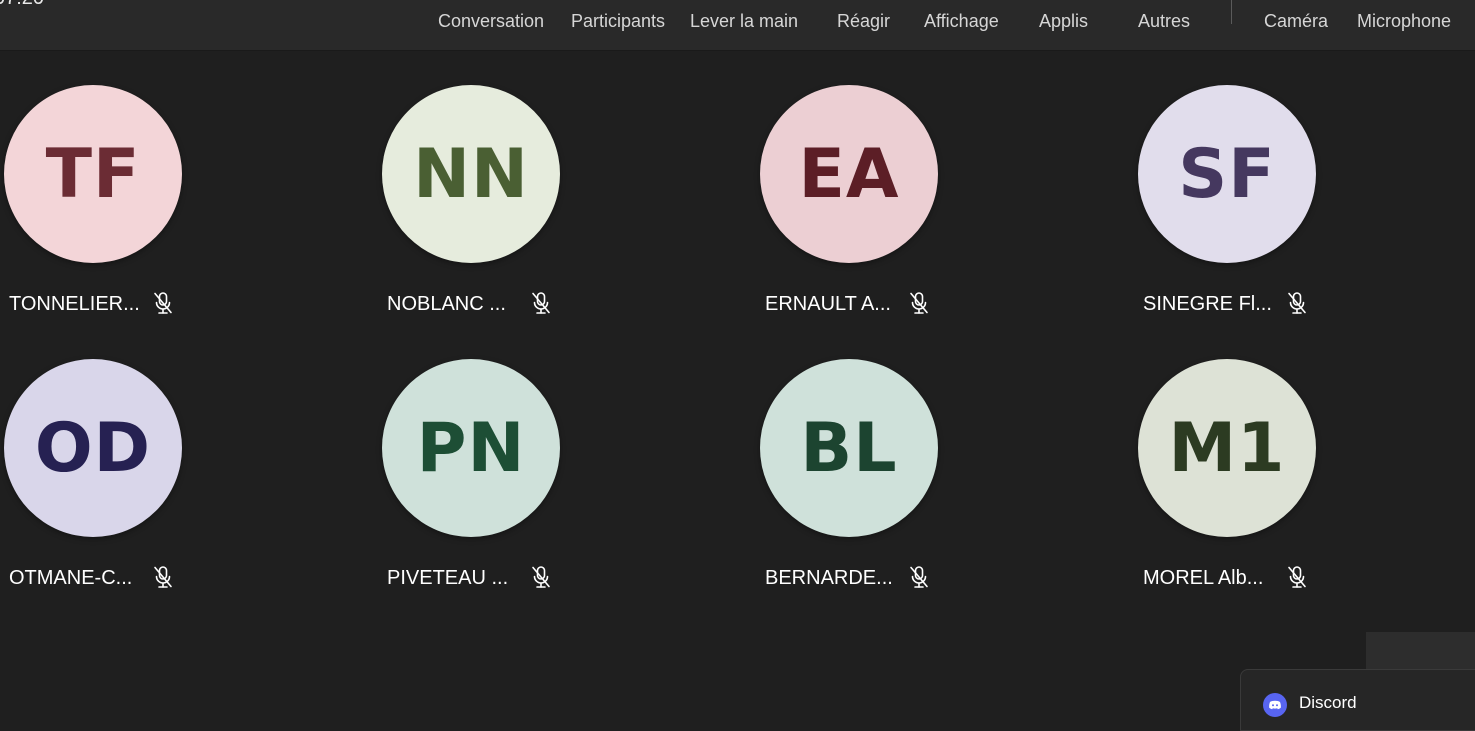 Image resolution: width=1475 pixels, height=731 pixels. What do you see at coordinates (1063, 21) in the screenshot?
I see `apps-button: Applis` at bounding box center [1063, 21].